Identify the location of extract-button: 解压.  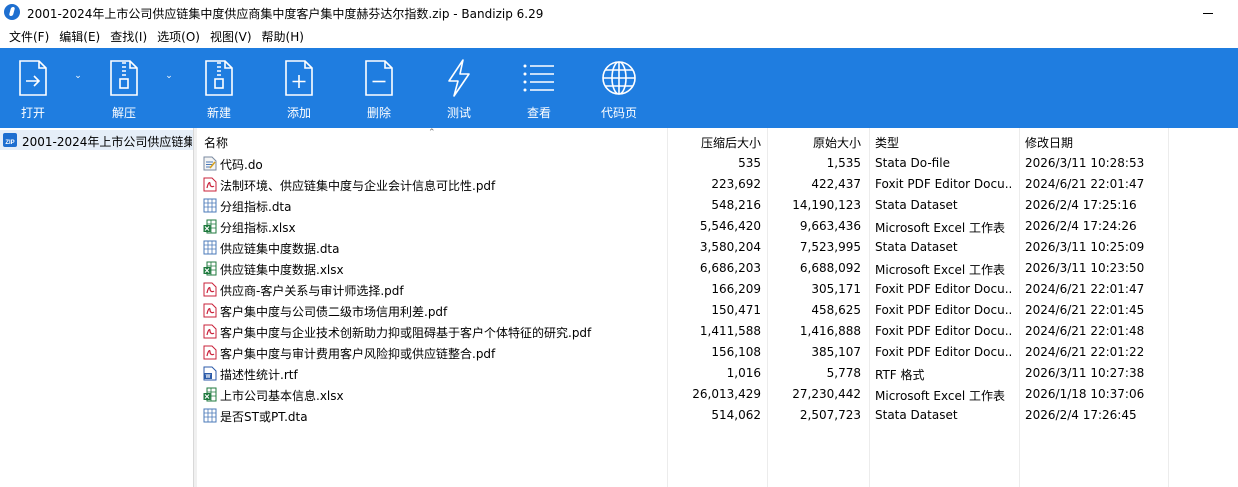
(124, 88).